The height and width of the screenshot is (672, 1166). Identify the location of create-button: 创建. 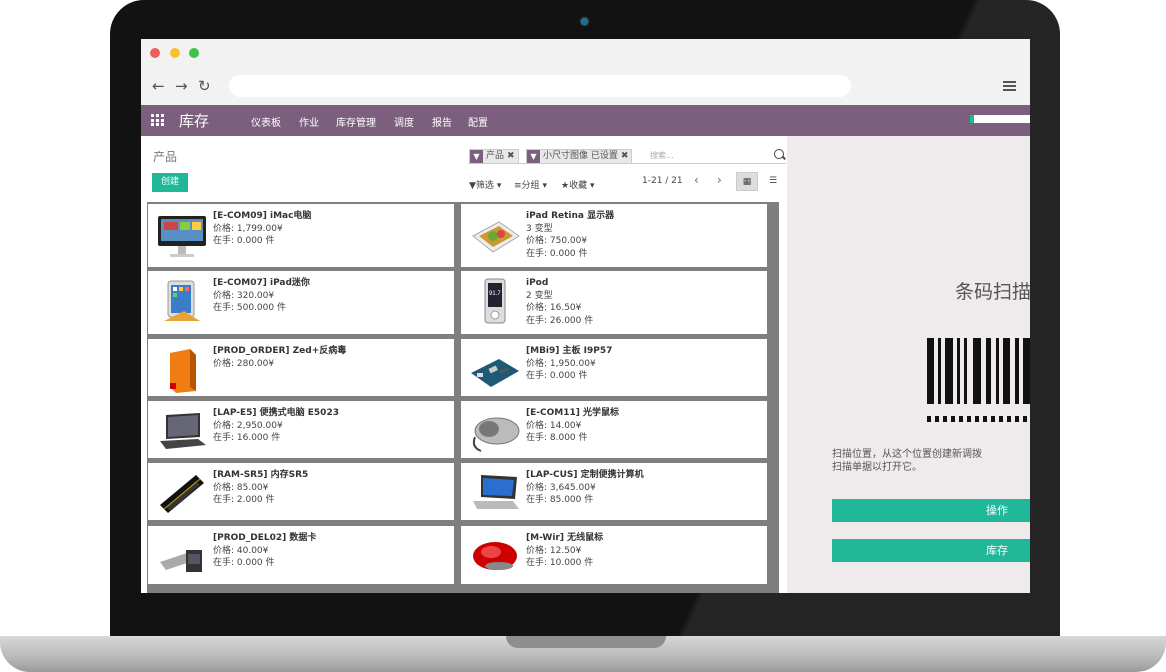
(170, 182).